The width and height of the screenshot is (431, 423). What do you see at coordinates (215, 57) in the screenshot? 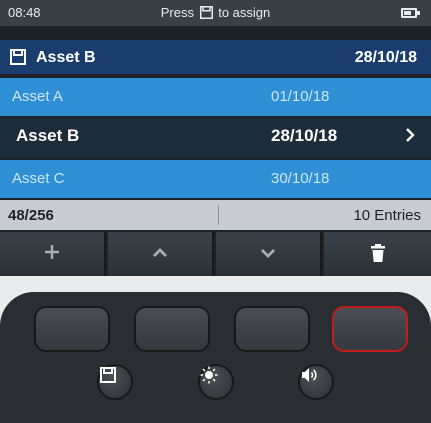
I see `selected-asset-header: Asset B 28/10/18` at bounding box center [215, 57].